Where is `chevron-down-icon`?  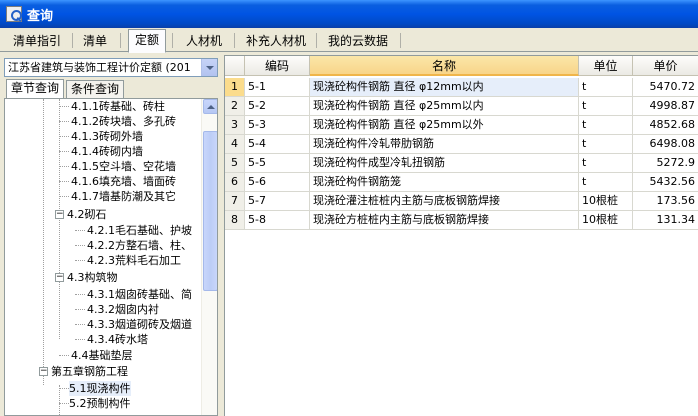
chevron-down-icon is located at coordinates (209, 67).